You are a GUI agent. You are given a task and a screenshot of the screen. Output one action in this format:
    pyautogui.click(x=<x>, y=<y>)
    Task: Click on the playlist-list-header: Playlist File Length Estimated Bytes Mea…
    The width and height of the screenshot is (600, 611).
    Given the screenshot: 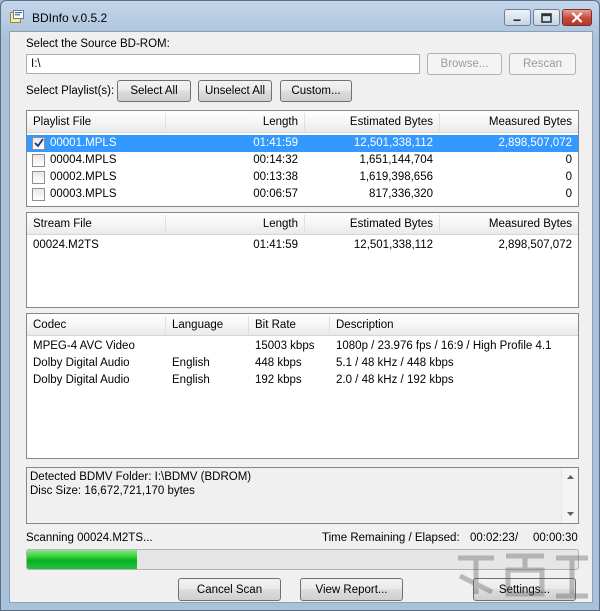 What is the action you would take?
    pyautogui.click(x=302, y=122)
    